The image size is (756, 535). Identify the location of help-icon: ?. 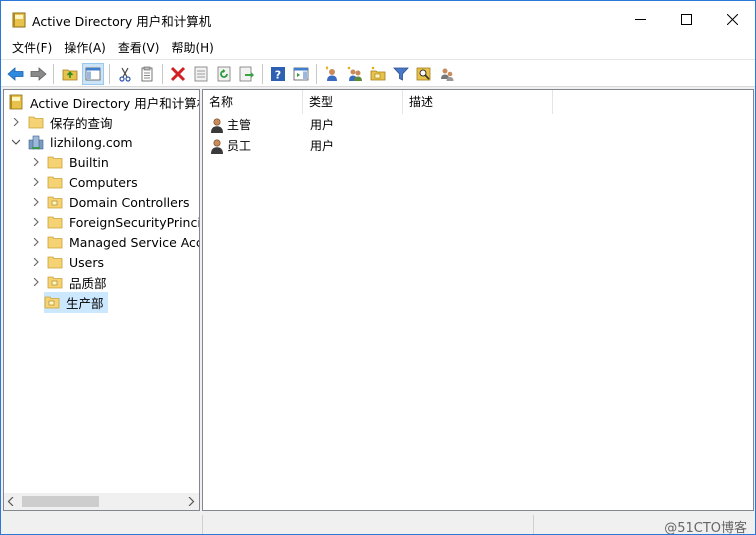
(278, 74).